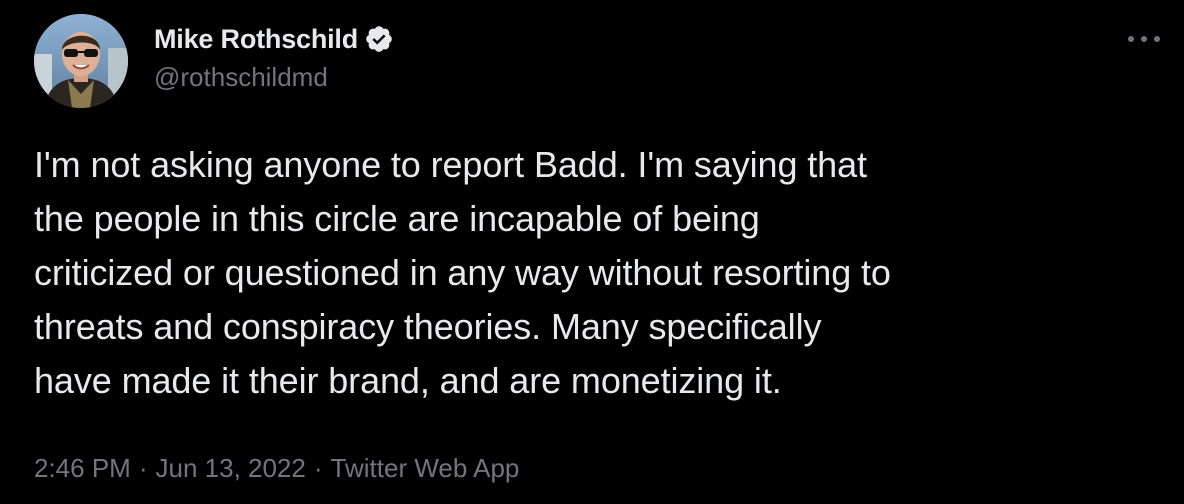 Image resolution: width=1184 pixels, height=504 pixels. I want to click on verified-badge-icon, so click(379, 39).